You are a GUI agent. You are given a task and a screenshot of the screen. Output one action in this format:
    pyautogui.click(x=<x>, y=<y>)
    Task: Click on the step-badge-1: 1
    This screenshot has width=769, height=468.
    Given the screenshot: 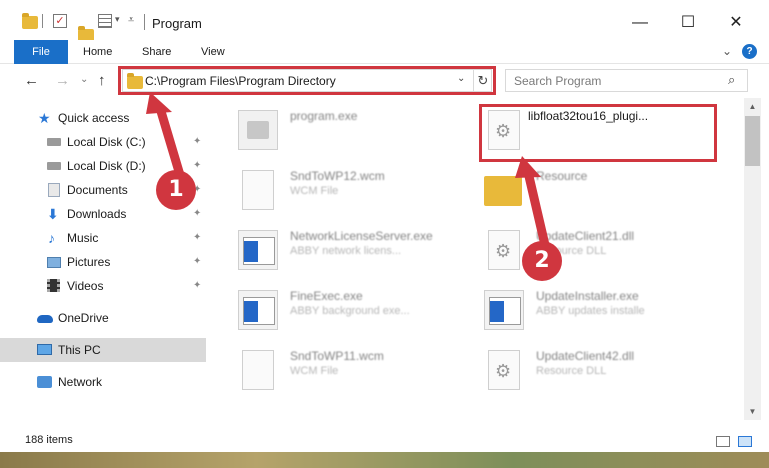 What is the action you would take?
    pyautogui.click(x=176, y=190)
    